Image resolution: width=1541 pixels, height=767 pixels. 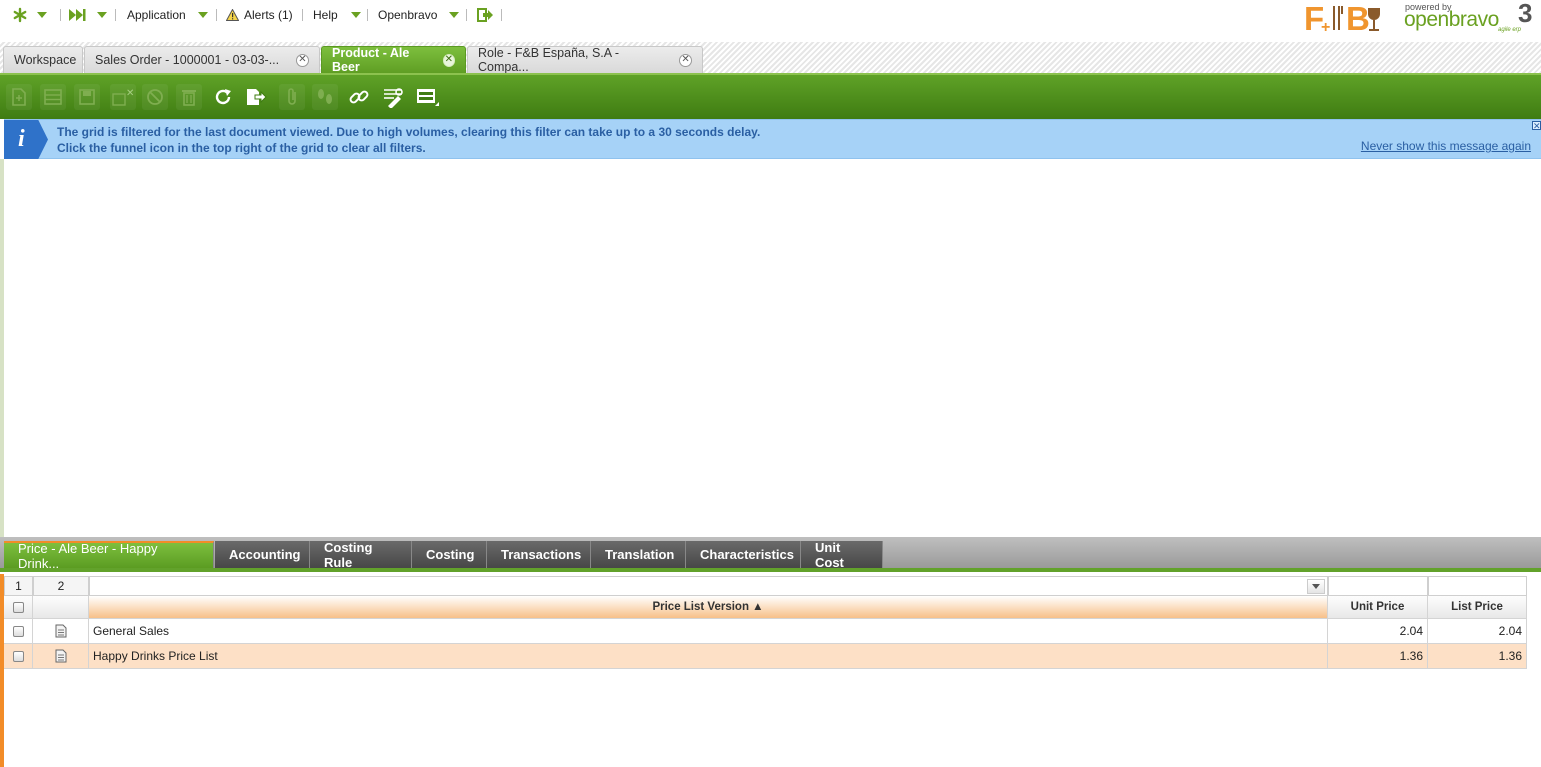 I want to click on subtab-characteristics: Characteristics, so click(x=743, y=554).